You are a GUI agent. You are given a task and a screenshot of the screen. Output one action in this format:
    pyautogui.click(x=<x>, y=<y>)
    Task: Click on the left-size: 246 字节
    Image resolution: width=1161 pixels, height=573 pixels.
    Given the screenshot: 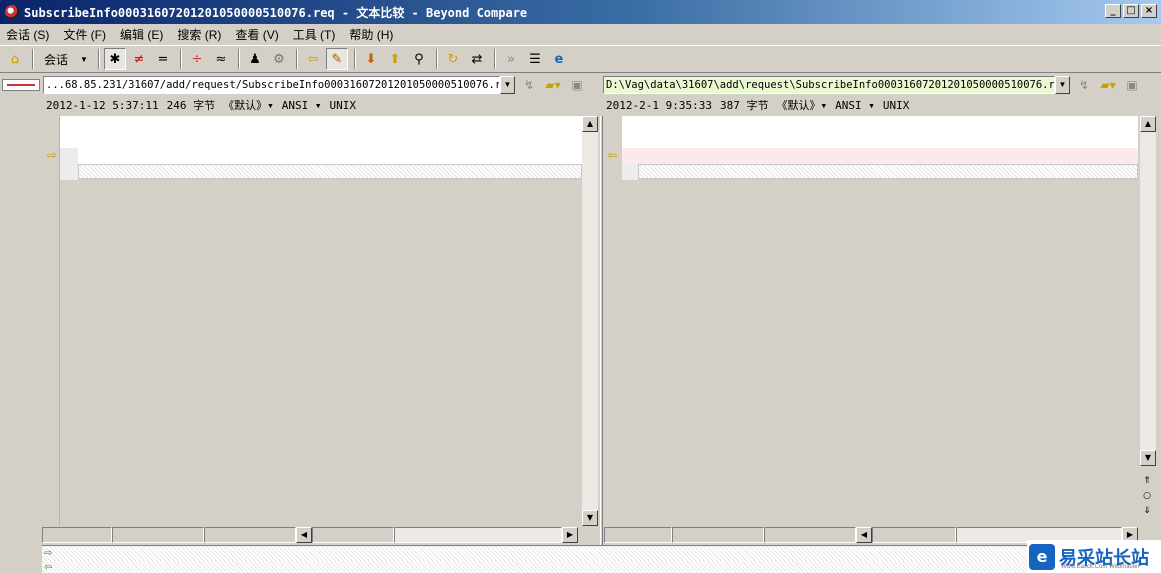 What is the action you would take?
    pyautogui.click(x=191, y=105)
    